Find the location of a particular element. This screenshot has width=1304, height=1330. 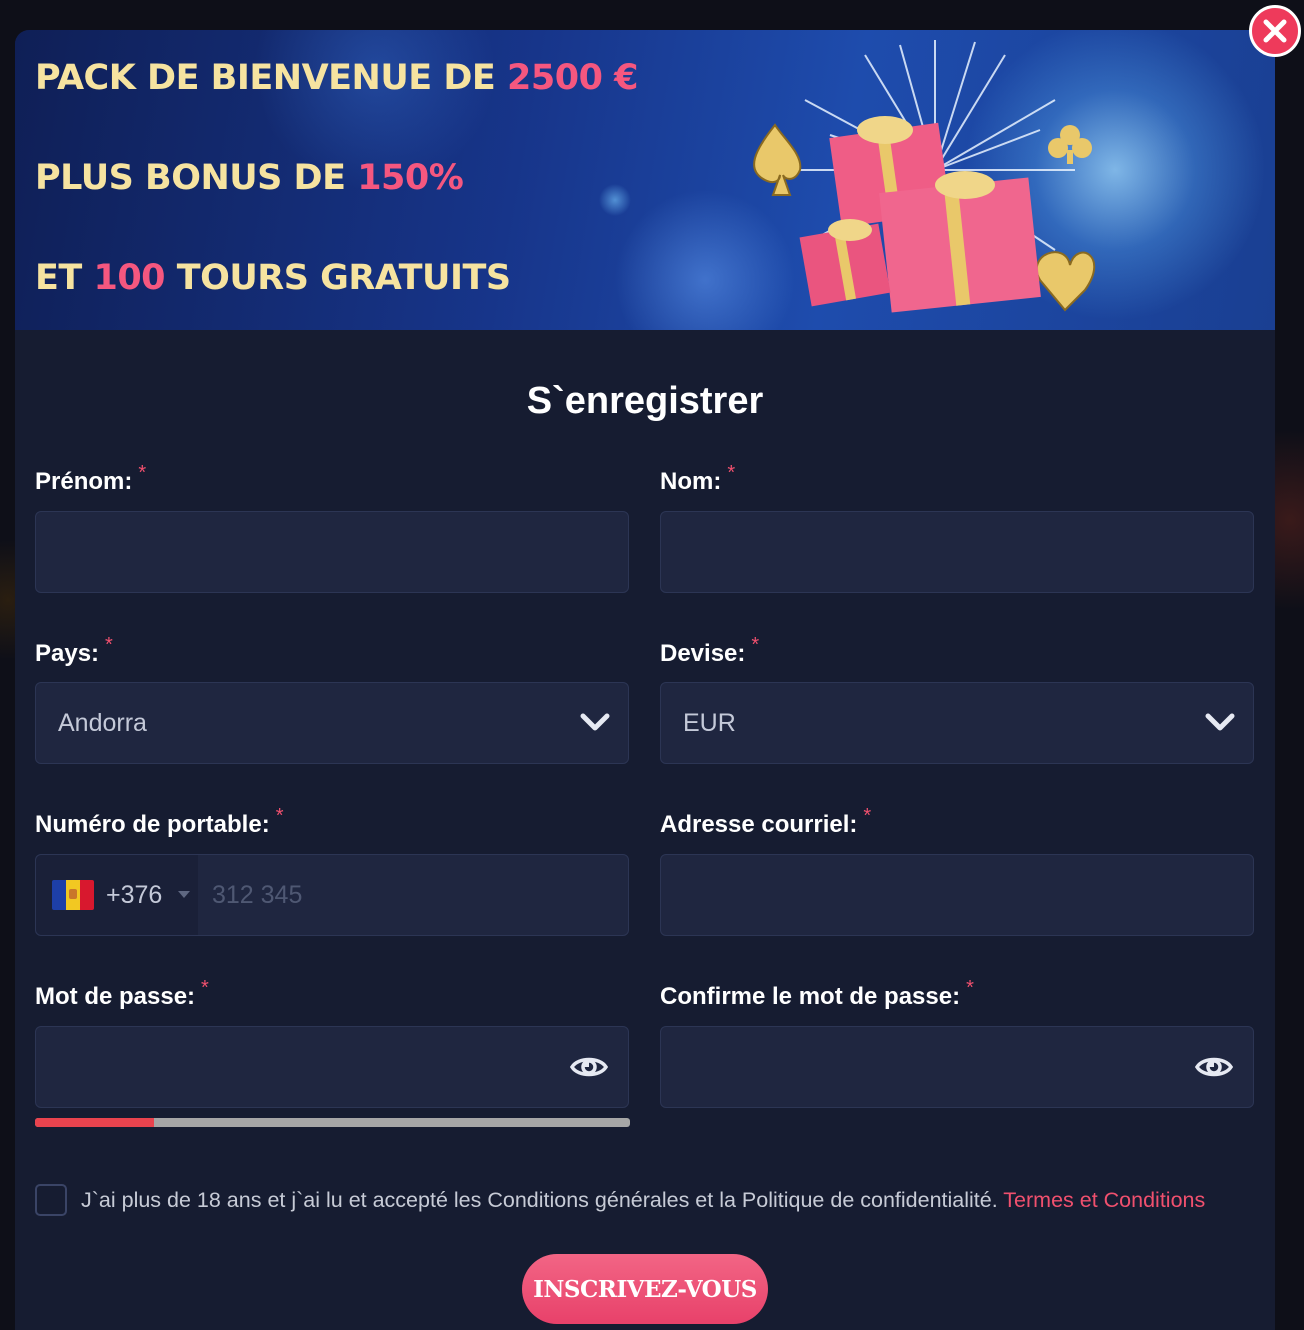

banner-line-welcome-pack: PACK DE BIENVENUE DE 2500 € is located at coordinates (336, 78).